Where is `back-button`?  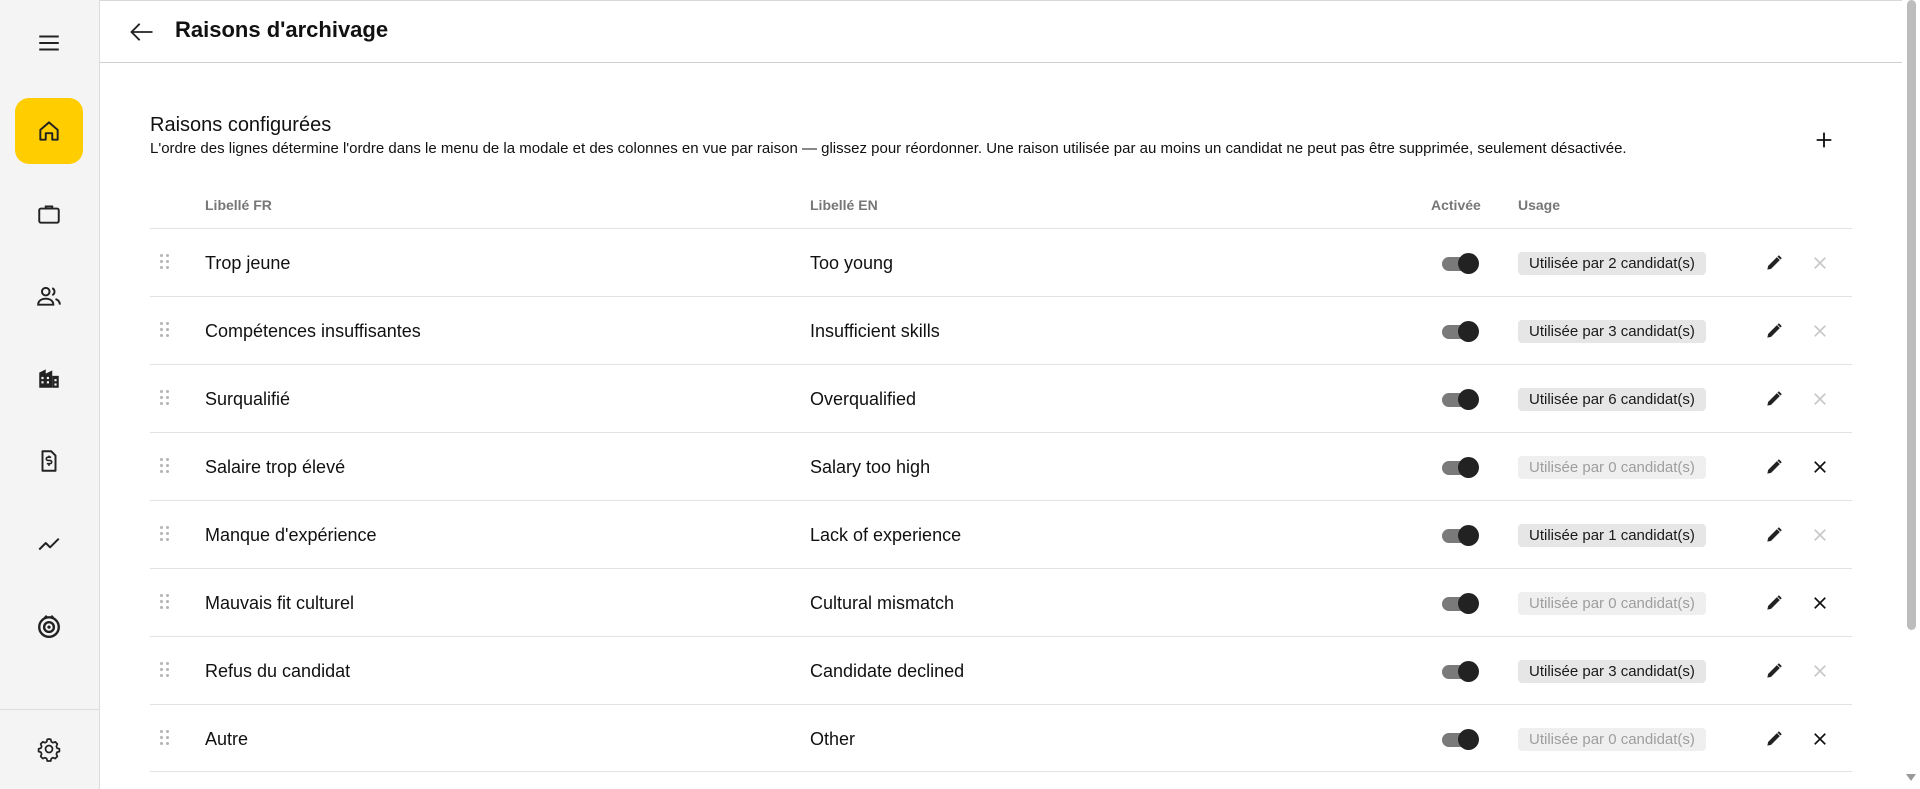
back-button is located at coordinates (142, 32).